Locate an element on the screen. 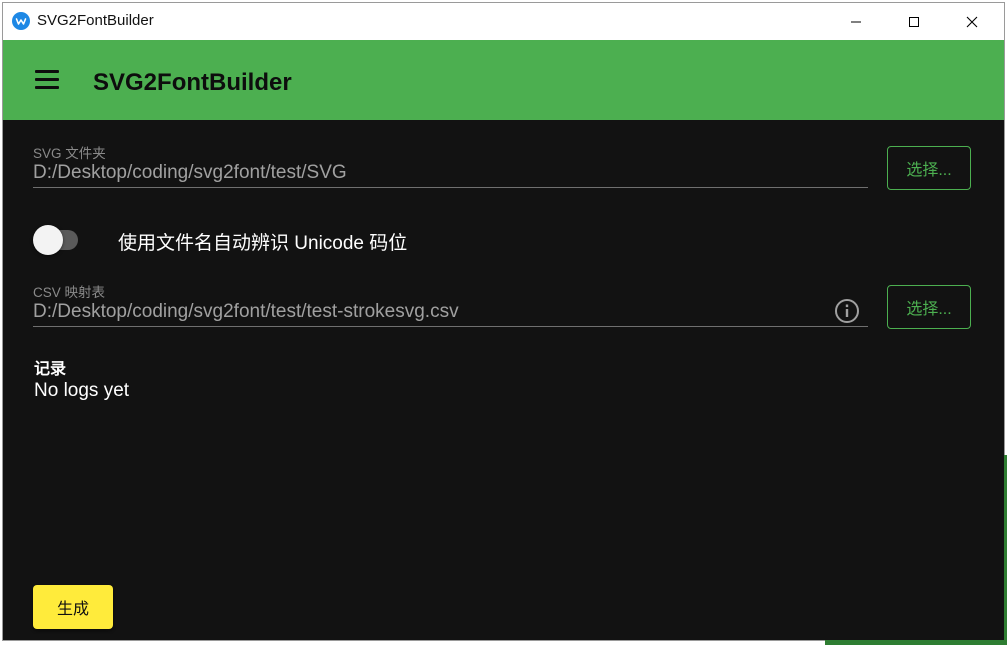 The width and height of the screenshot is (1007, 645). title-bar: SVG2FontBuilder is located at coordinates (503, 21).